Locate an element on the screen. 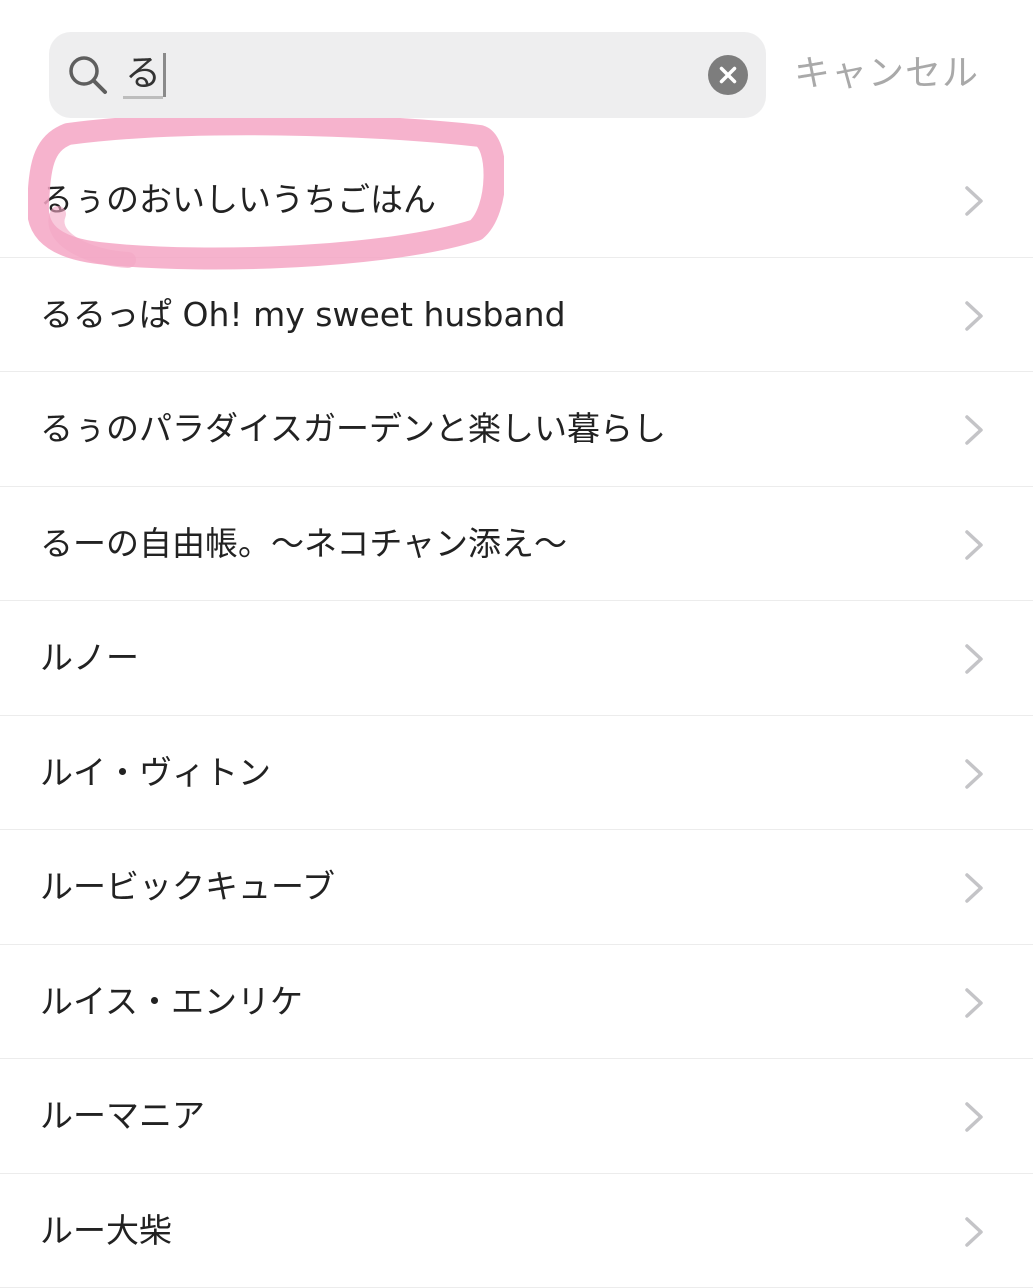 This screenshot has height=1288, width=1033. clear-icon is located at coordinates (728, 75).